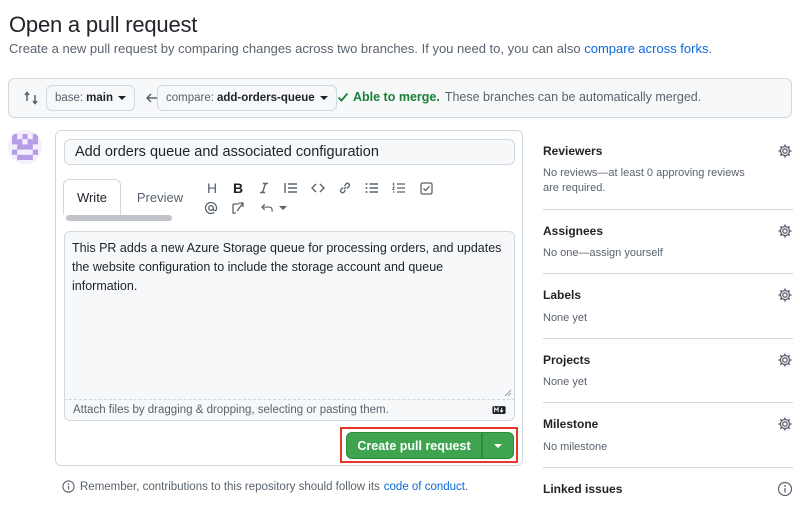 This screenshot has height=508, width=800. I want to click on linked-issues-title: Linked issues, so click(583, 489).